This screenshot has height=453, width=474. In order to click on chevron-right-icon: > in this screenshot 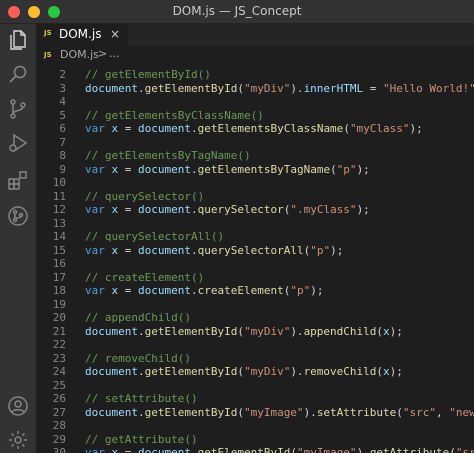, I will do `click(103, 53)`.